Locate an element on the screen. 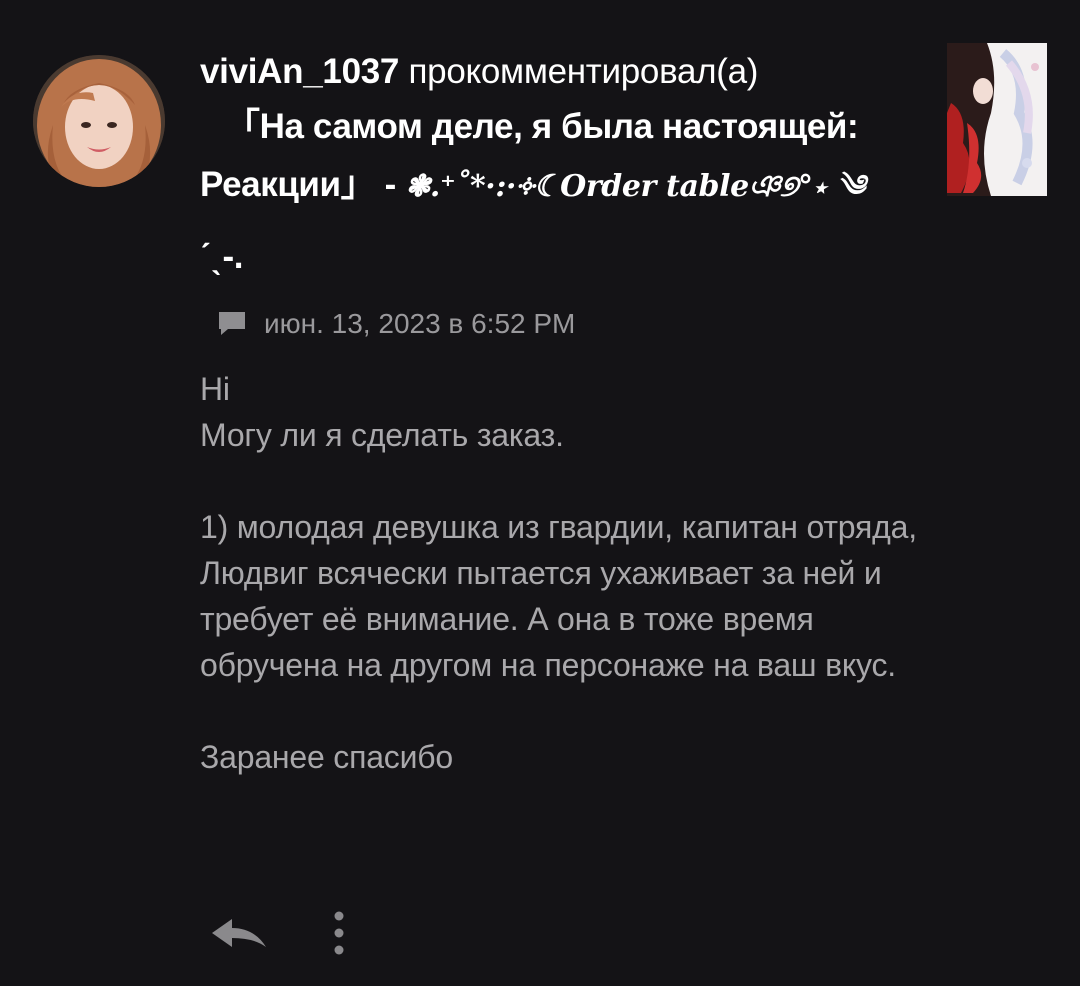  post-thumbnail is located at coordinates (997, 119).